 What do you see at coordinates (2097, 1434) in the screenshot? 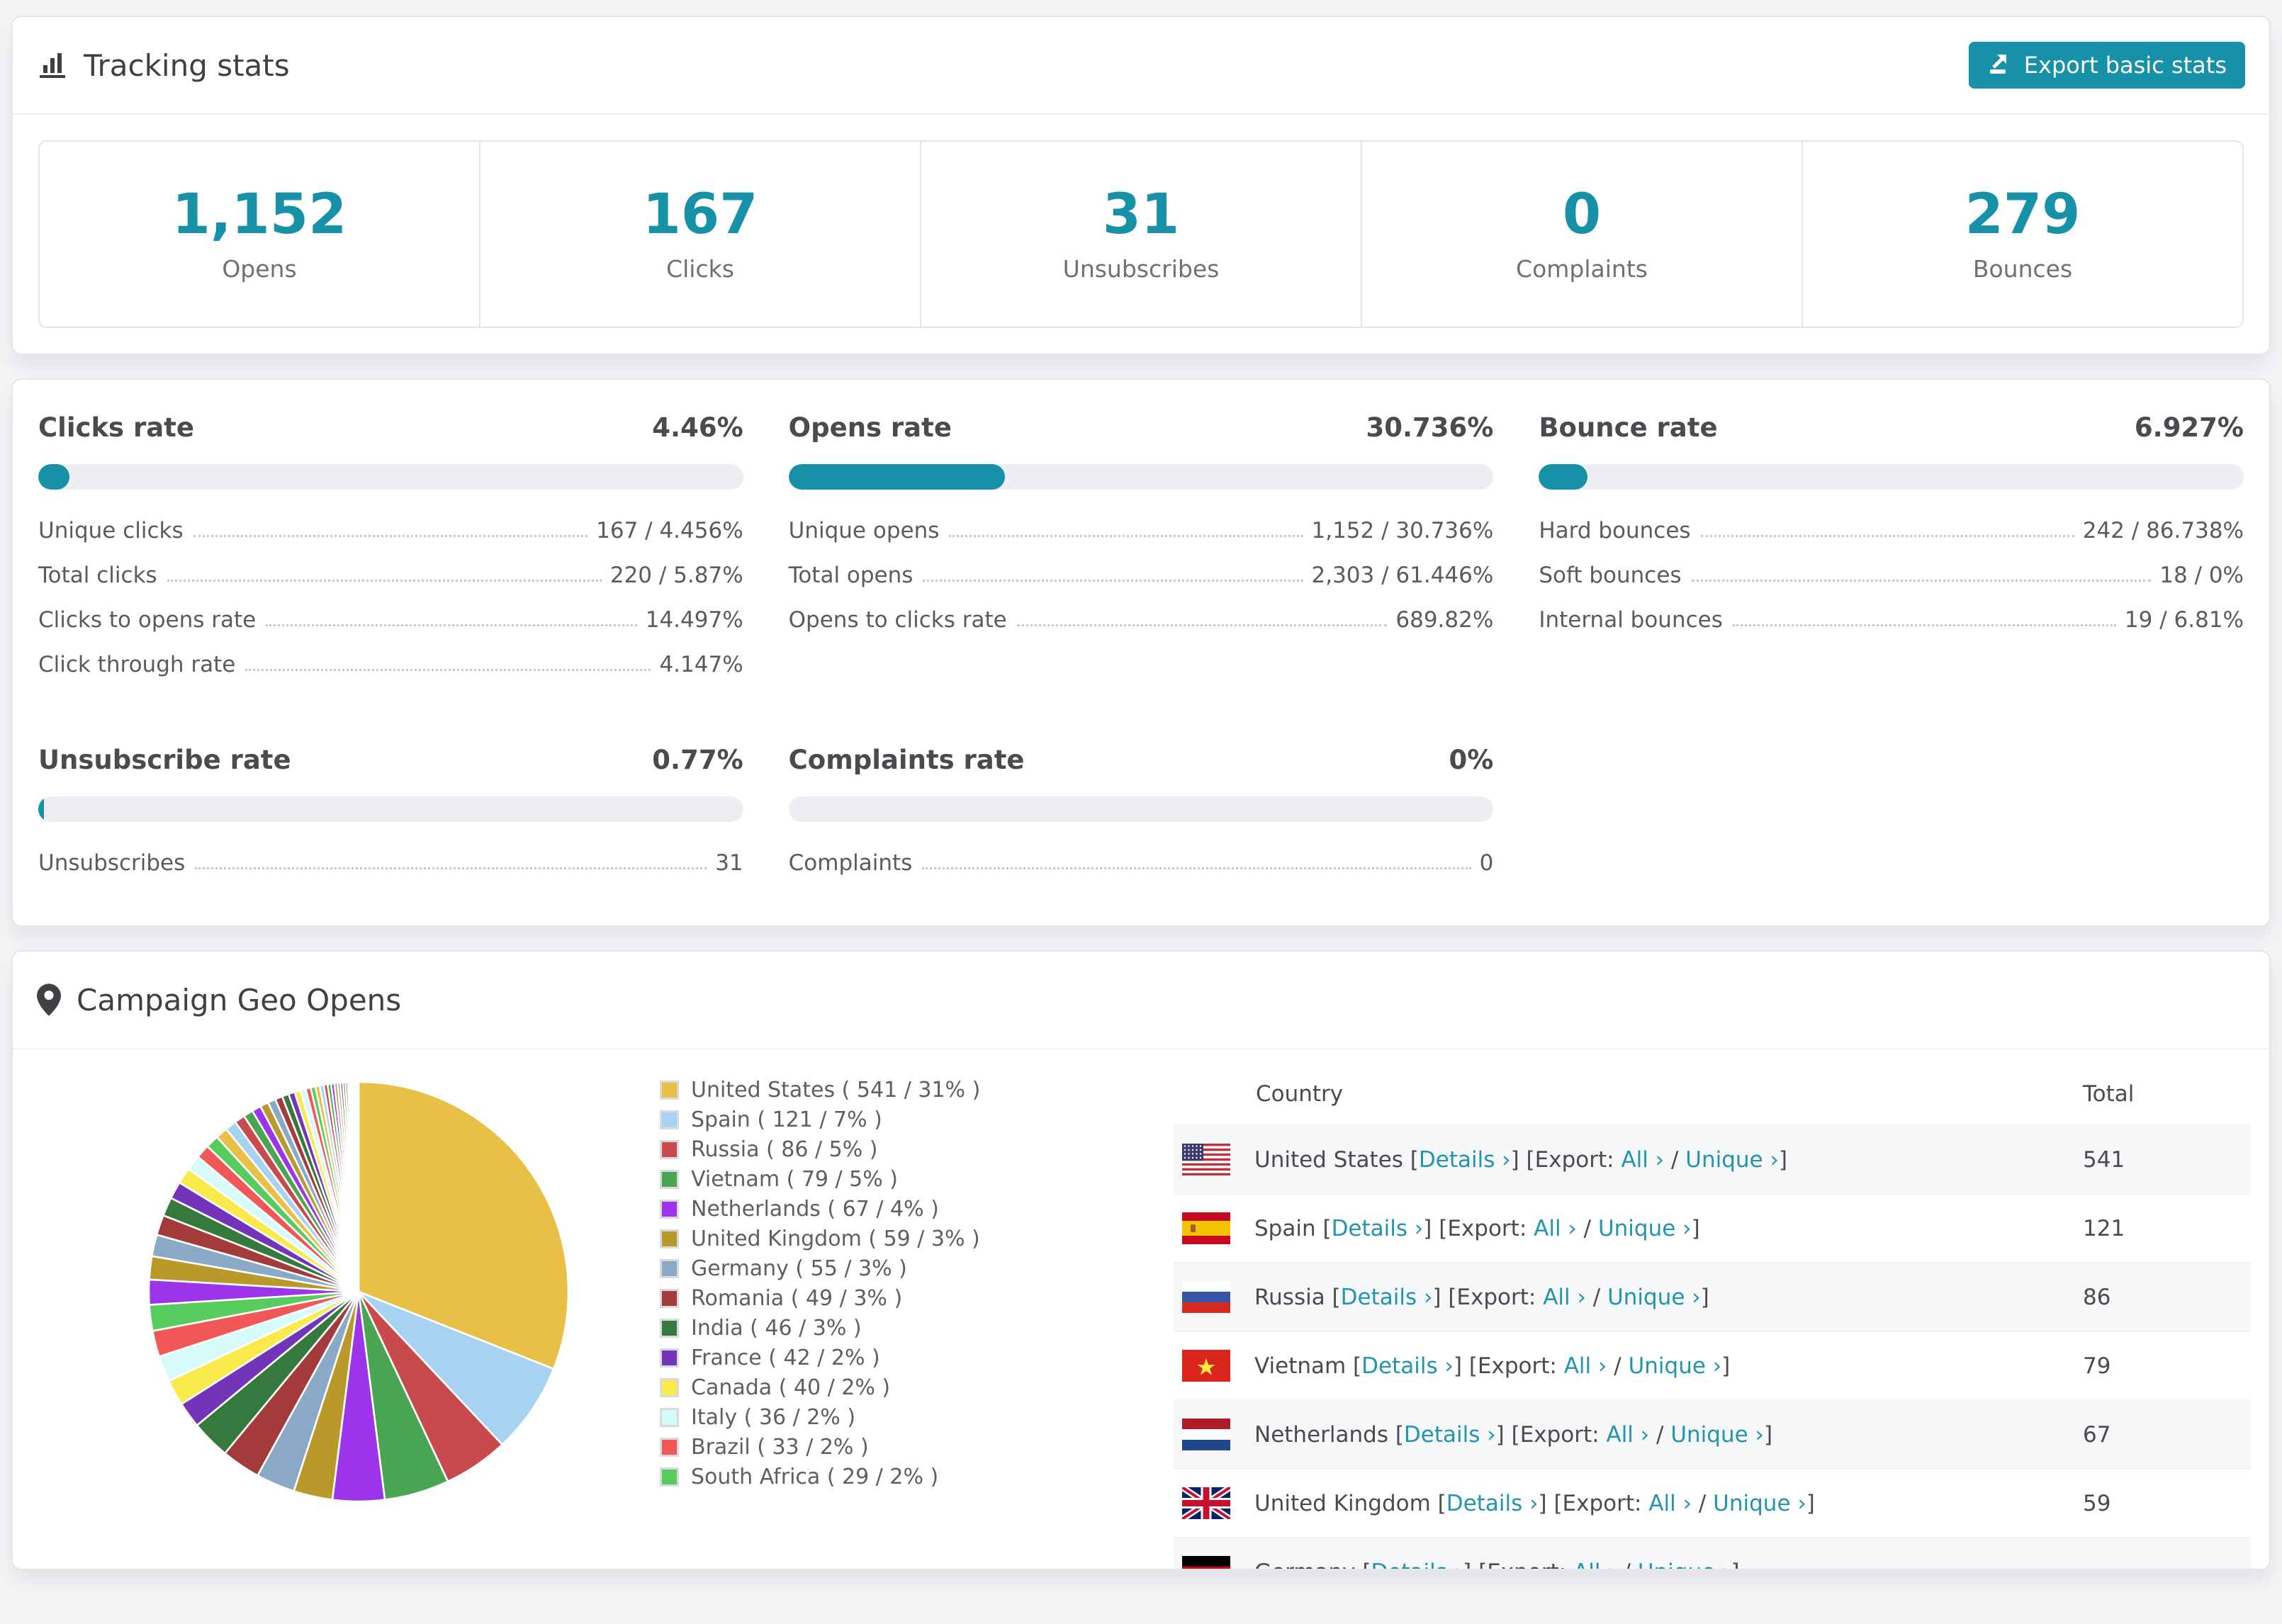
I see `total-cell: 67` at bounding box center [2097, 1434].